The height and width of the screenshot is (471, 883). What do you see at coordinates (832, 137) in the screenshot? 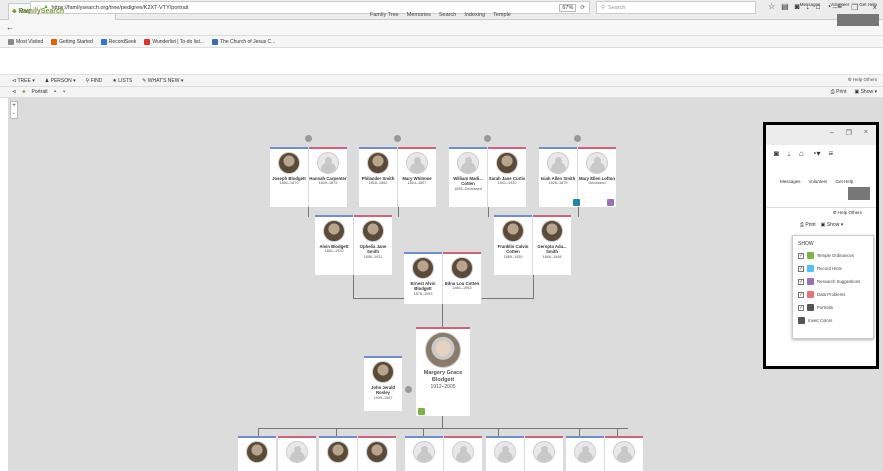
I see `minimize-icon: –` at bounding box center [832, 137].